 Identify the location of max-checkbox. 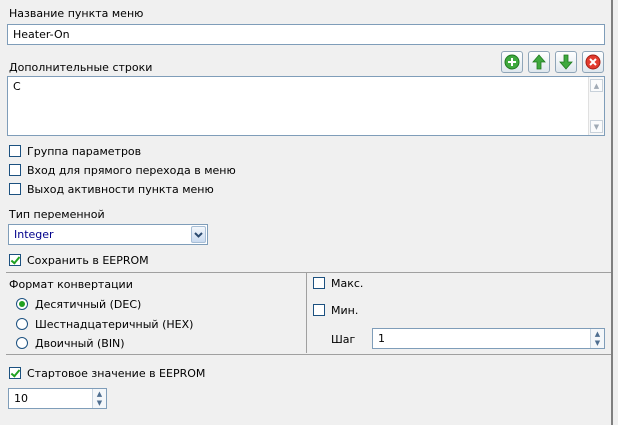
(319, 283).